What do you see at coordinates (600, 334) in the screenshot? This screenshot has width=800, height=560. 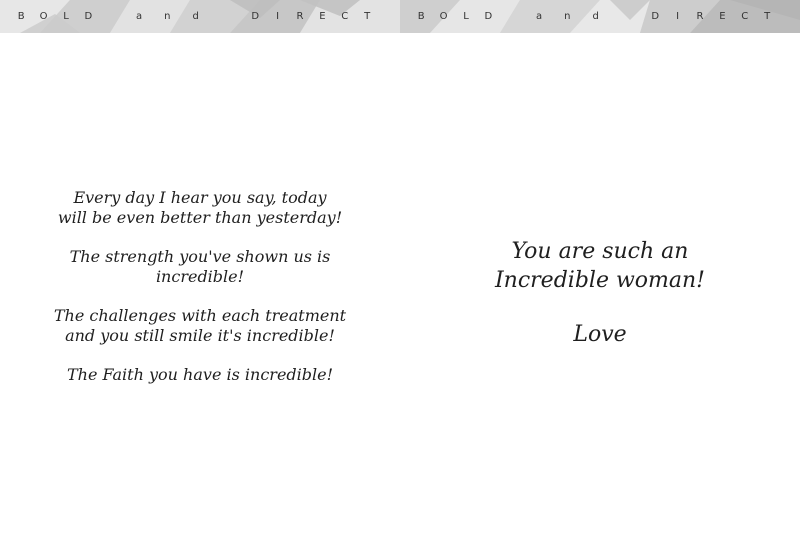 I see `closing-love: Love` at bounding box center [600, 334].